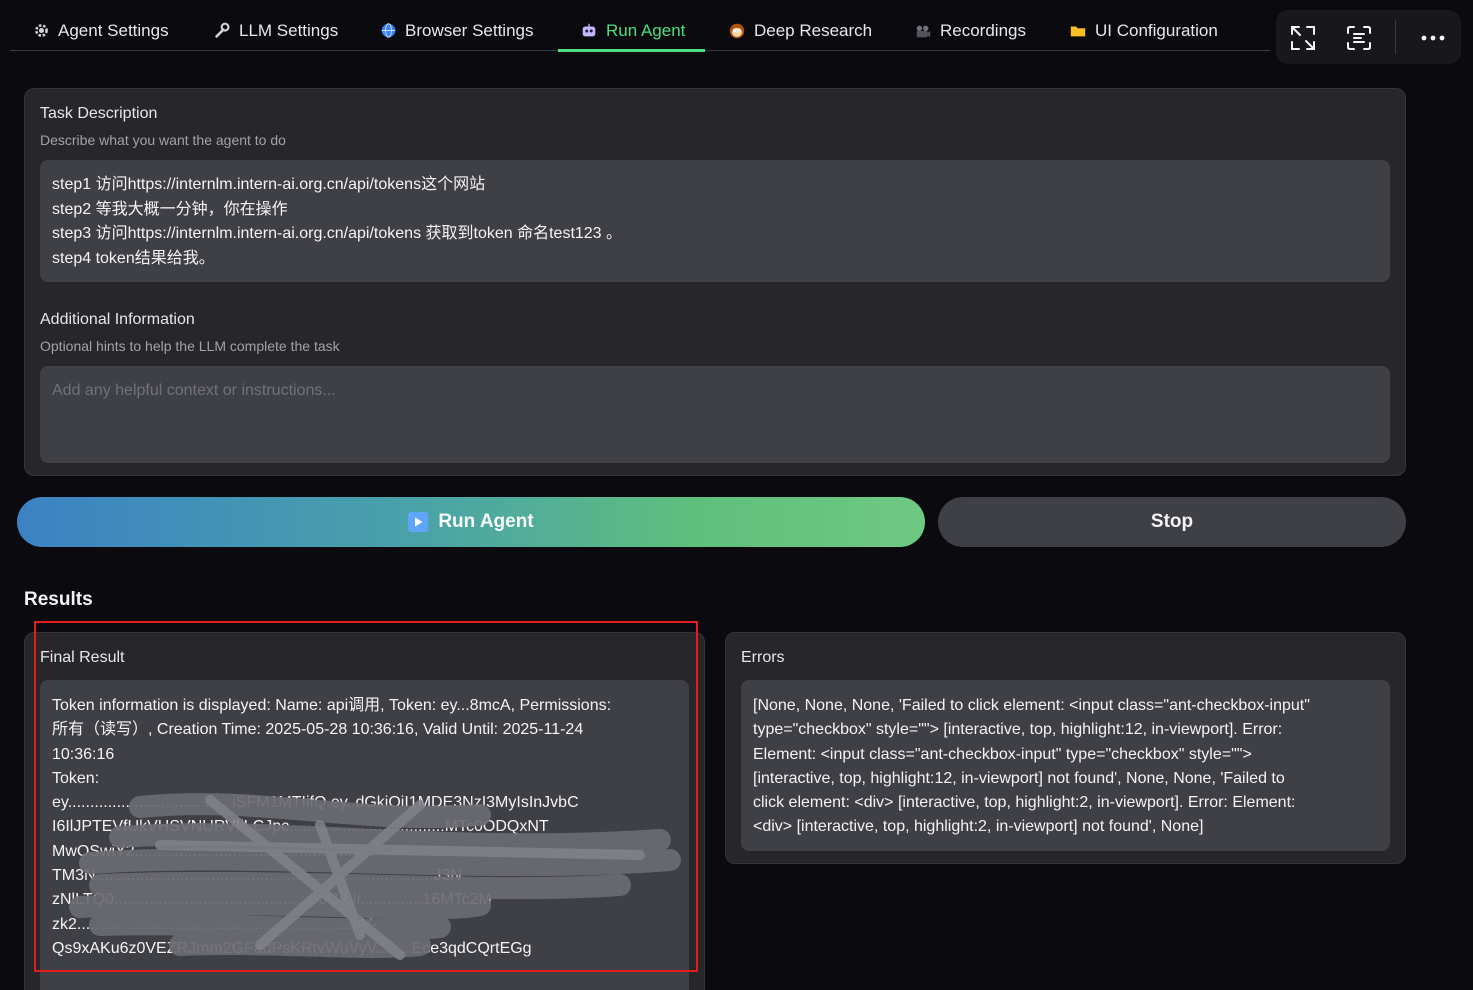 The width and height of the screenshot is (1473, 990). I want to click on tab-run-agent: Run Agent, so click(631, 31).